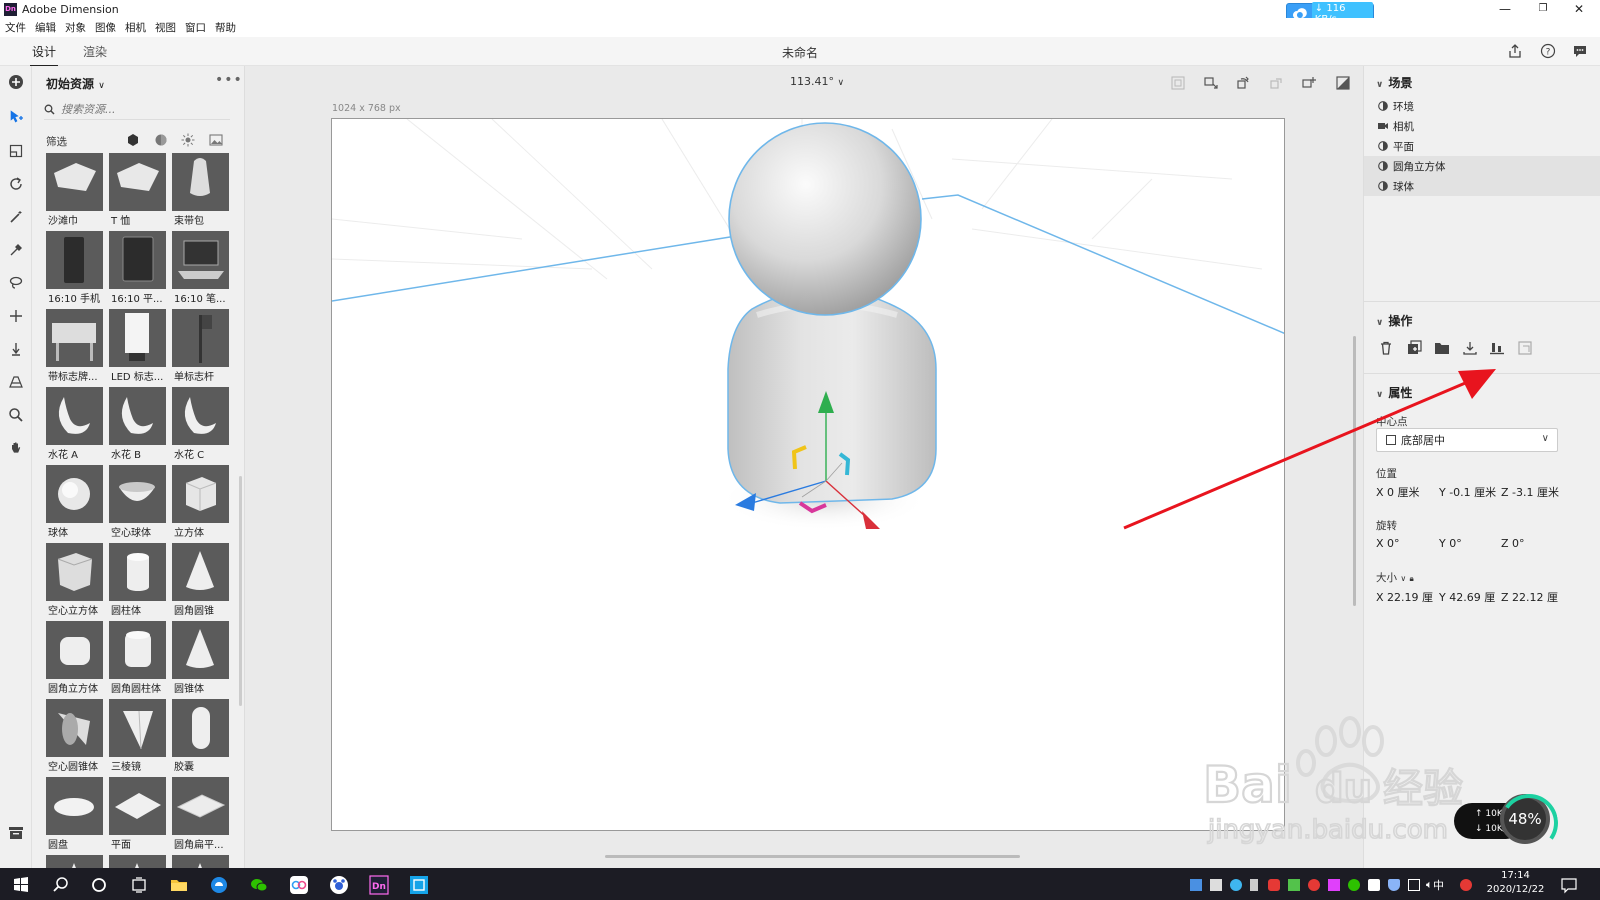  I want to click on search-icon, so click(61, 885).